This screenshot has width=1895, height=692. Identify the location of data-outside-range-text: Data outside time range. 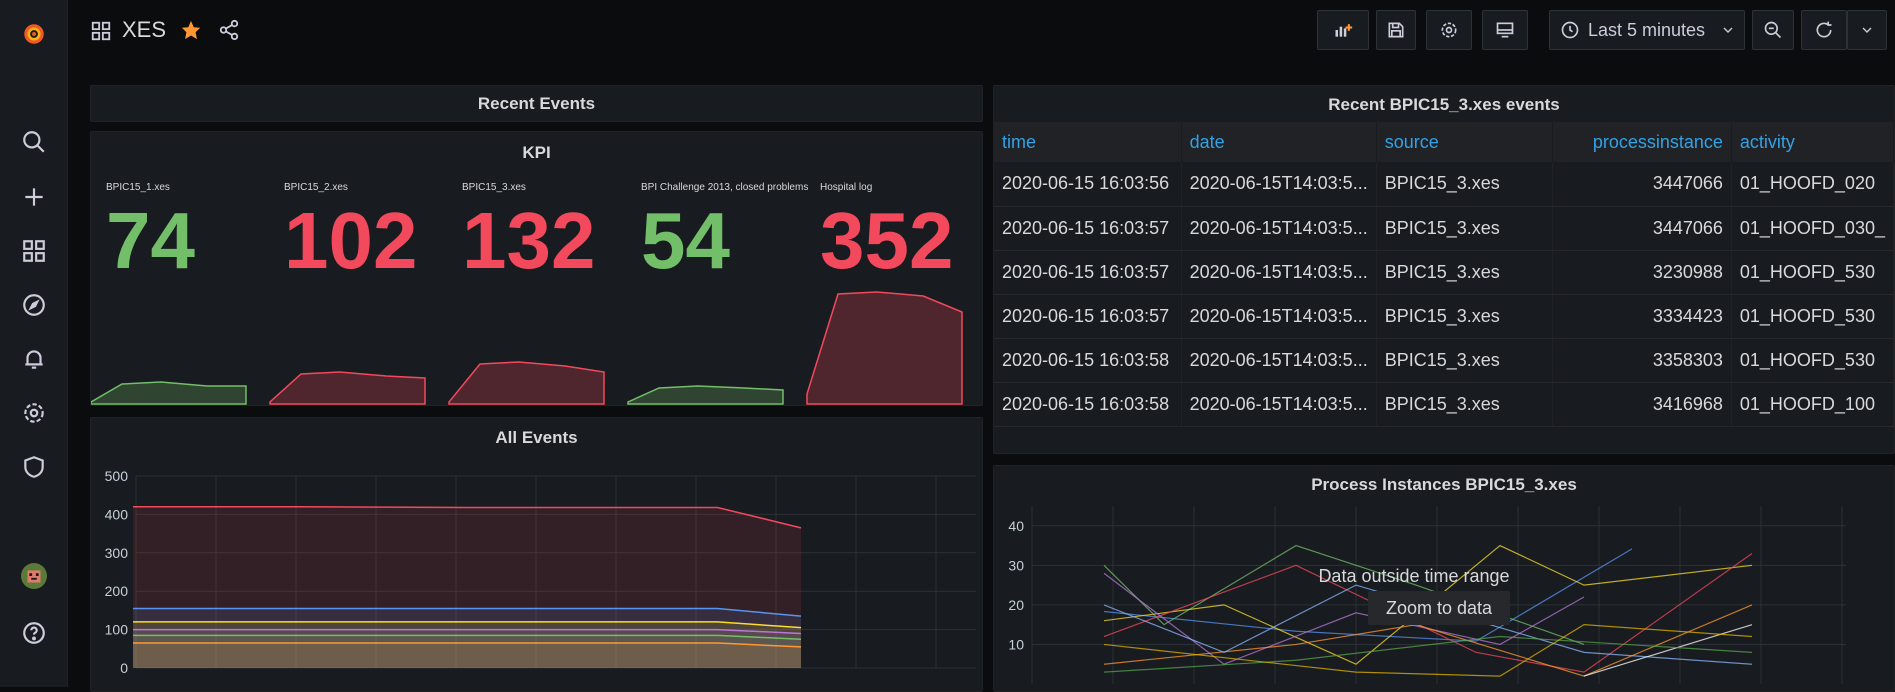
(1414, 576).